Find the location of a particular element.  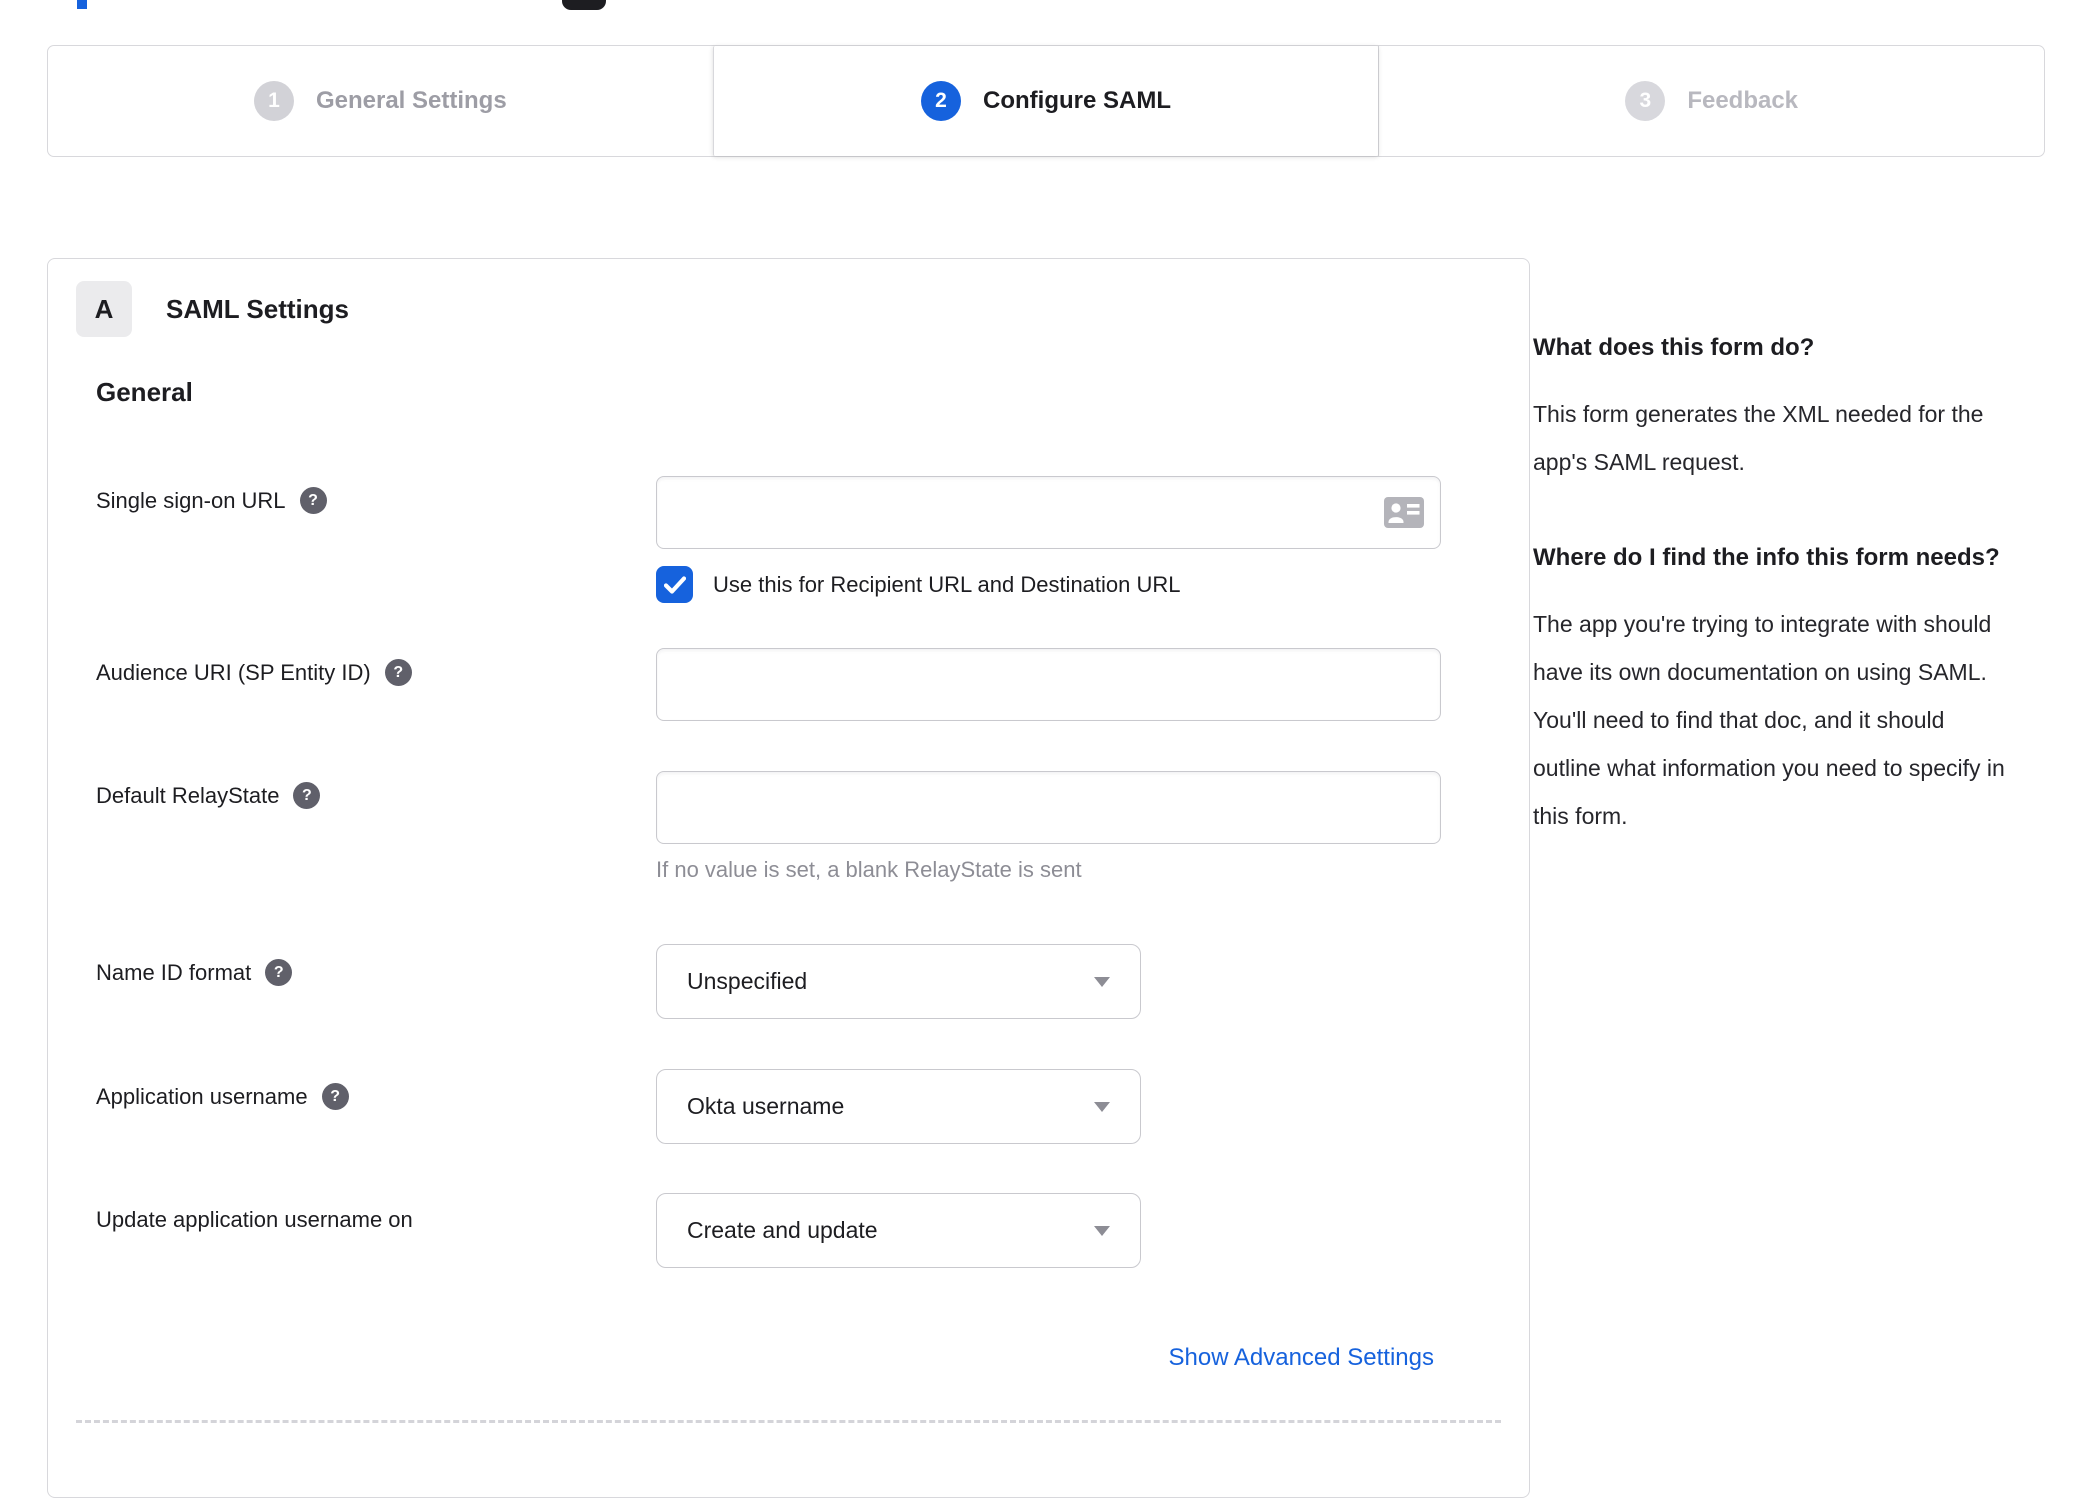

stepper-step-feedback: 3 Feedback is located at coordinates (1711, 101).